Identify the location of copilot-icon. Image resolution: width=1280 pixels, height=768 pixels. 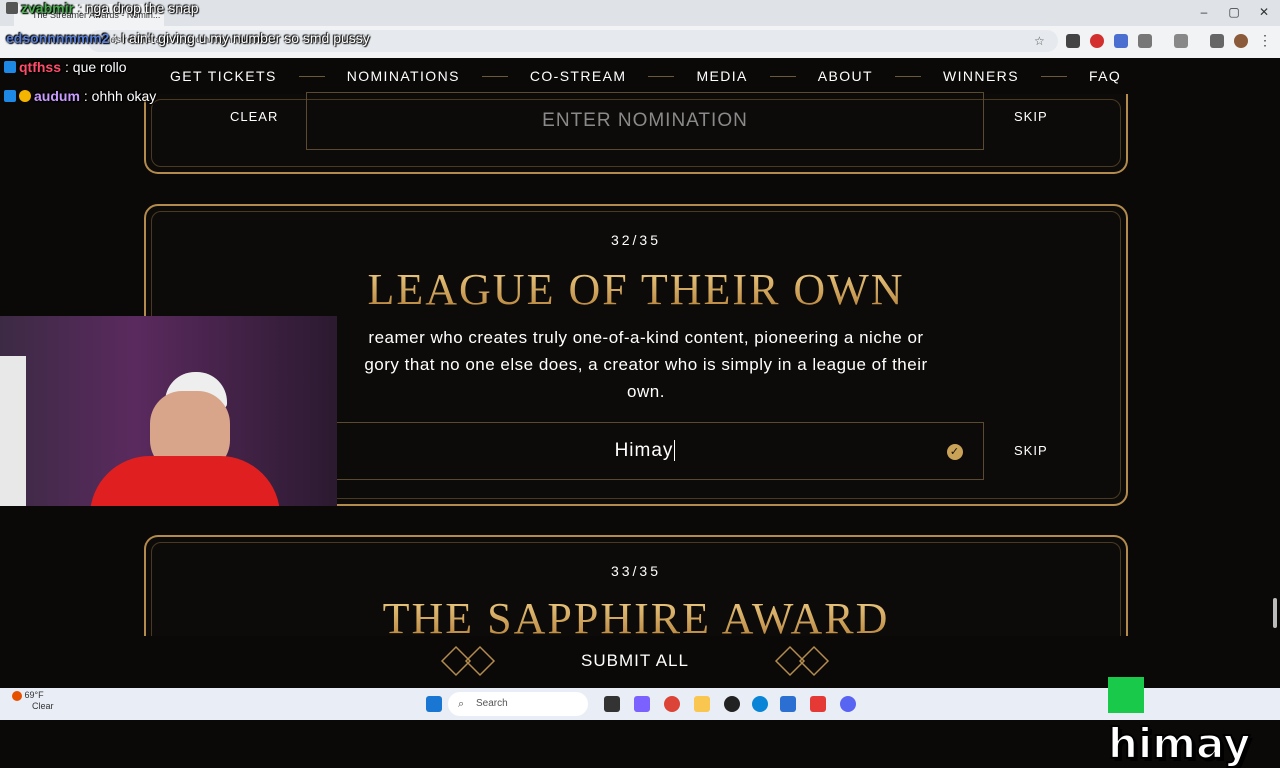
(642, 704).